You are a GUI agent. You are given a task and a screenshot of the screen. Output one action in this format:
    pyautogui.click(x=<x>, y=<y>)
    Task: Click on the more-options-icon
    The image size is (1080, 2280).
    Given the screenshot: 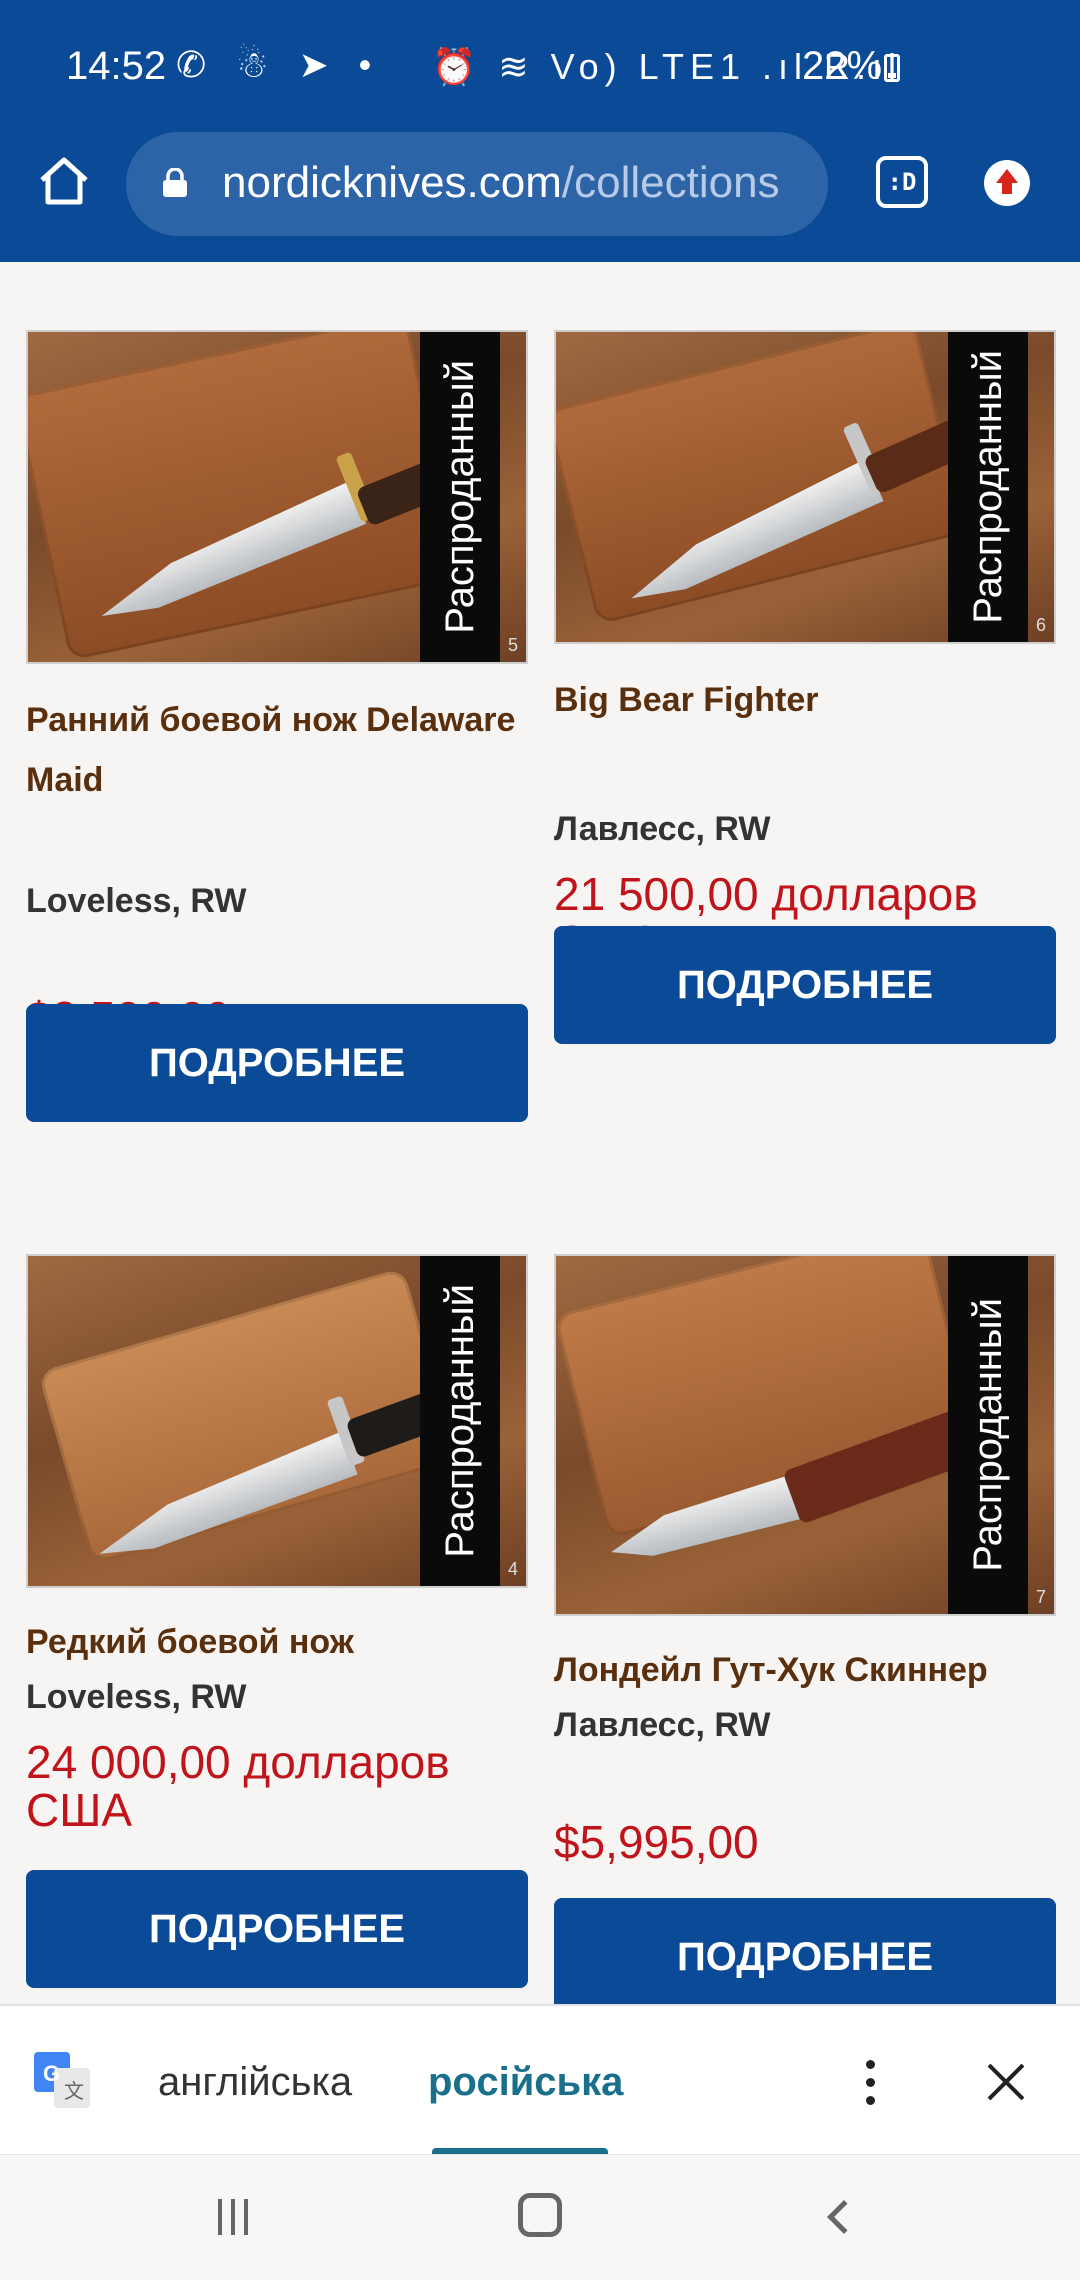 What is the action you would take?
    pyautogui.click(x=870, y=2081)
    